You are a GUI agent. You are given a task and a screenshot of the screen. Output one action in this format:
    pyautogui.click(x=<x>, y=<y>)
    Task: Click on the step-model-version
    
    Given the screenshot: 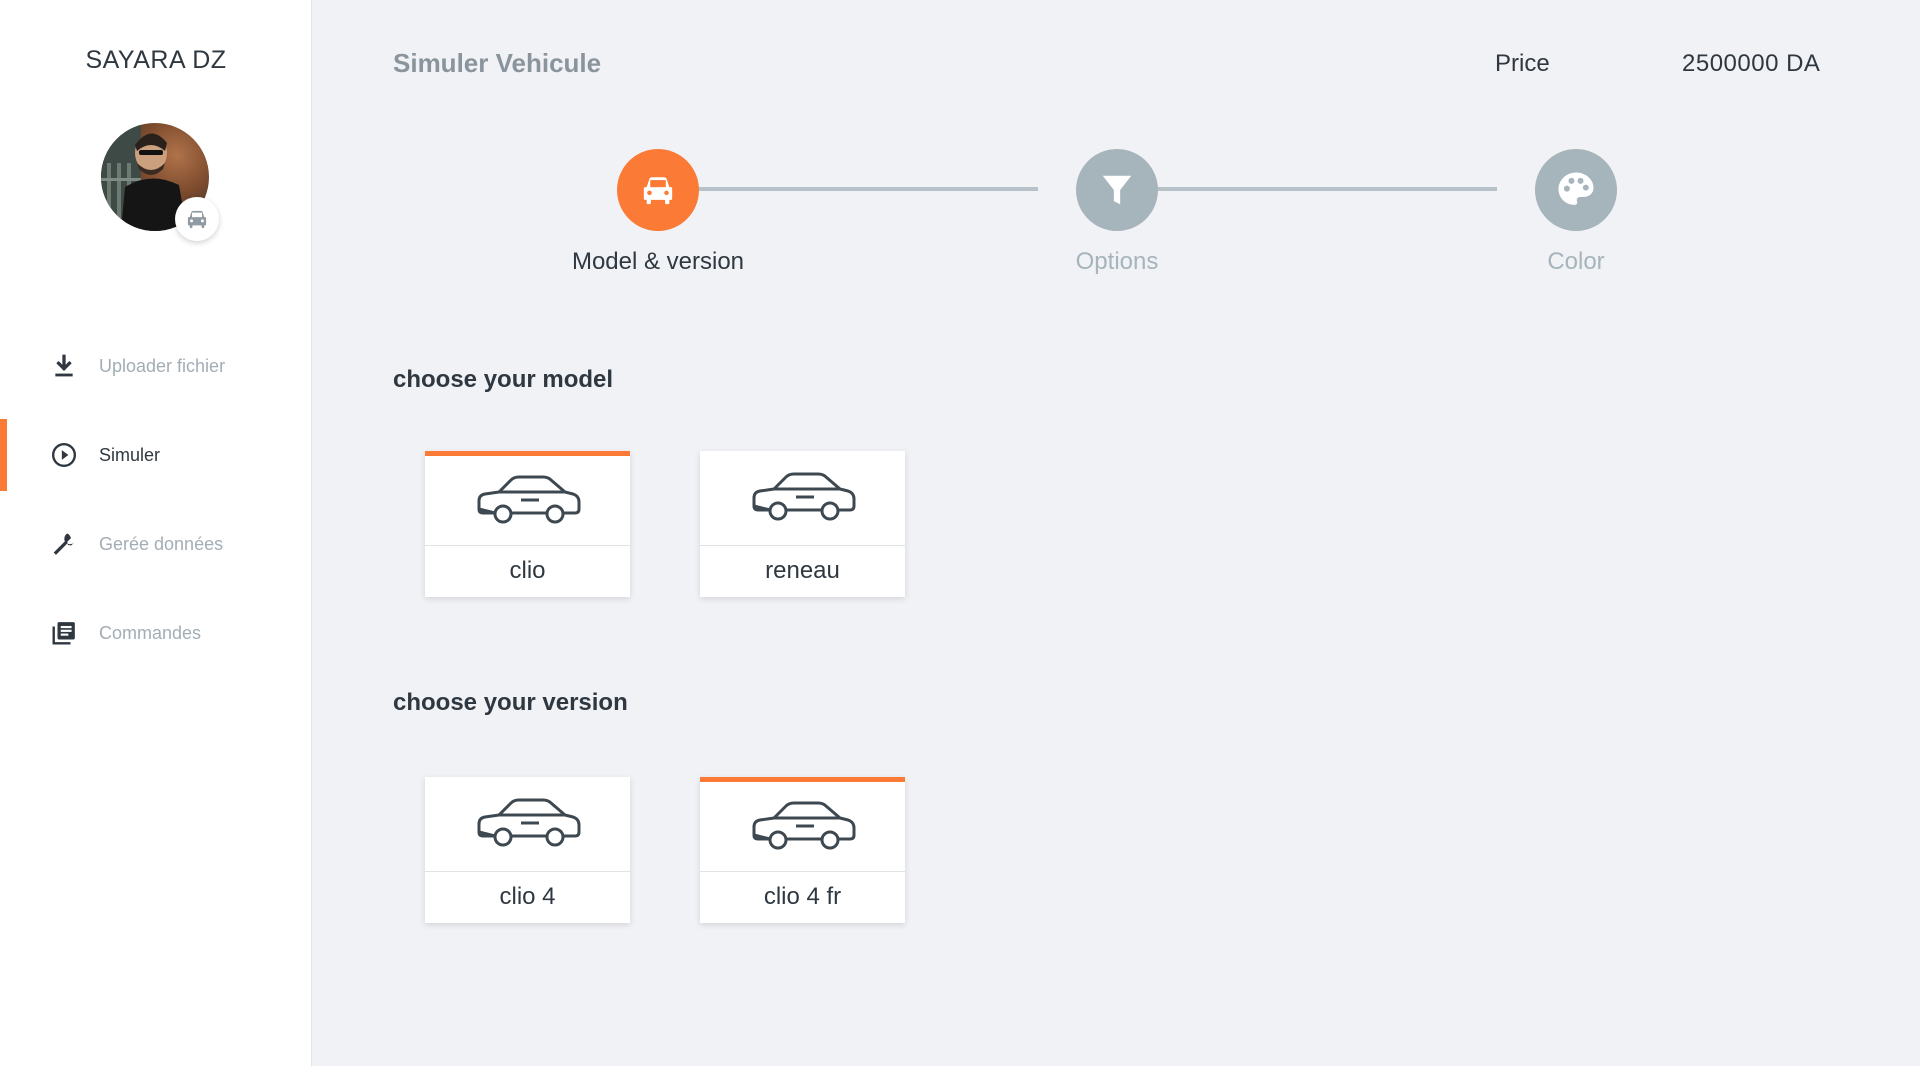 What is the action you would take?
    pyautogui.click(x=658, y=190)
    